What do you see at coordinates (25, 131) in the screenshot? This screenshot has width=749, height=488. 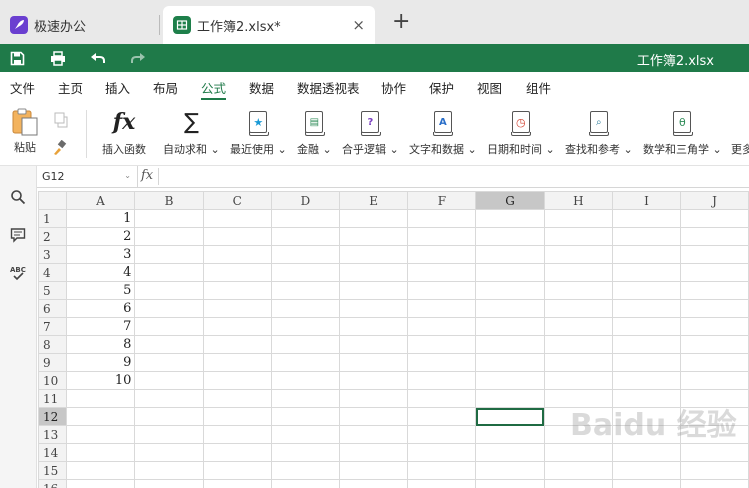 I see `paste-button: 粘贴` at bounding box center [25, 131].